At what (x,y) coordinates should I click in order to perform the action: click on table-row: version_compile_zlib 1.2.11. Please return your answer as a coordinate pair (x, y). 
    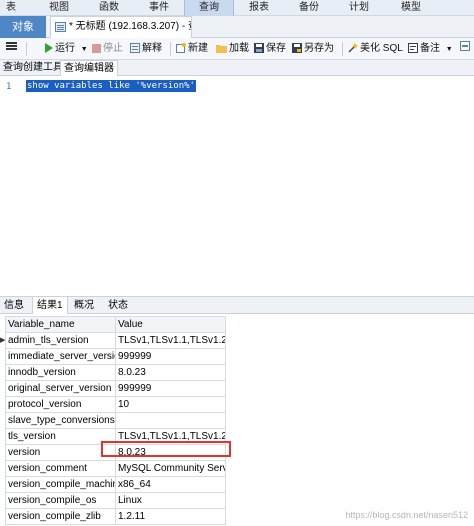
    Looking at the image, I should click on (115, 516).